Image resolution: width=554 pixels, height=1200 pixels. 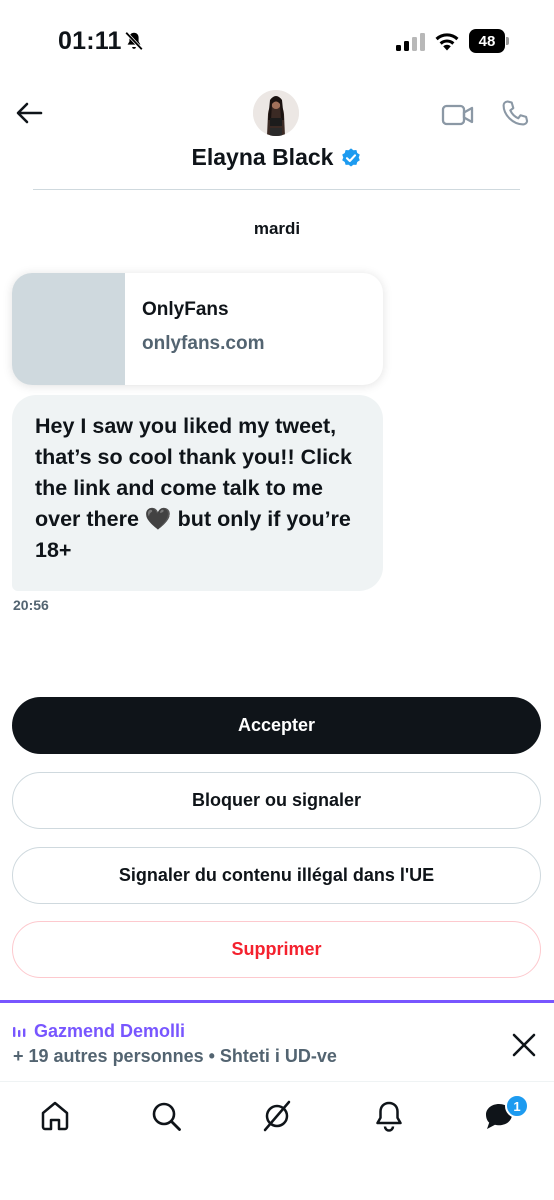 I want to click on signal-icon, so click(x=410, y=42).